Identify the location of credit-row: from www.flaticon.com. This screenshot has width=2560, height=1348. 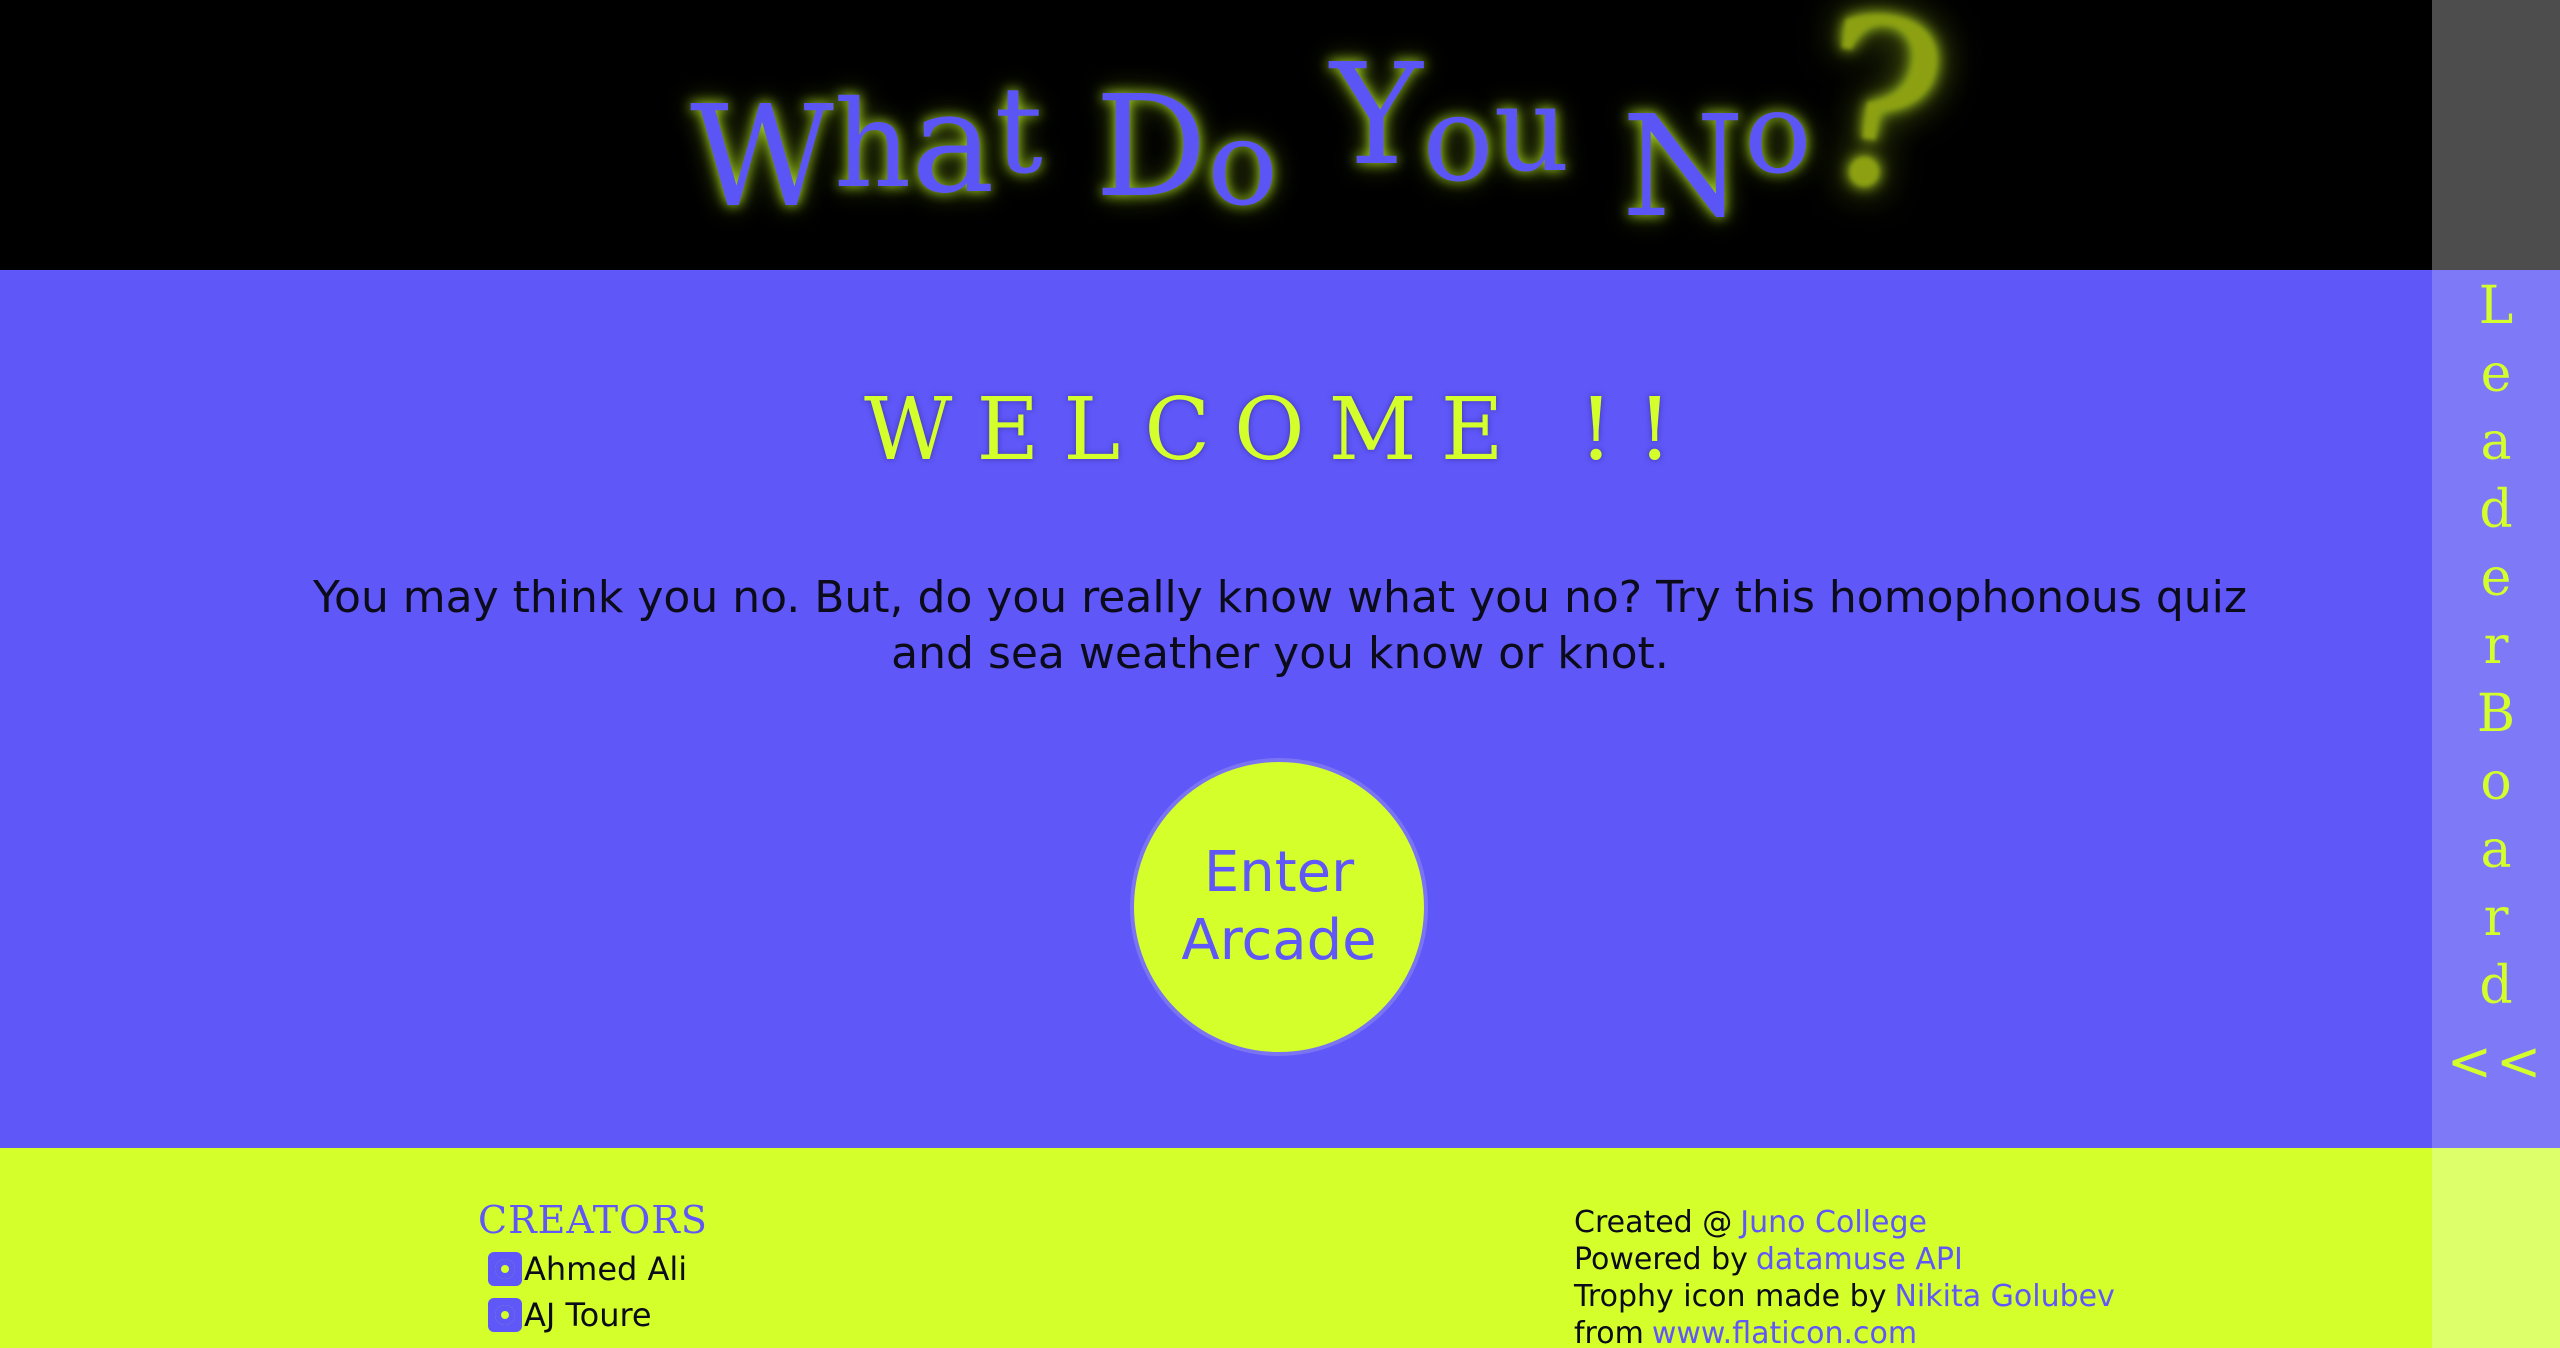
(1844, 1331).